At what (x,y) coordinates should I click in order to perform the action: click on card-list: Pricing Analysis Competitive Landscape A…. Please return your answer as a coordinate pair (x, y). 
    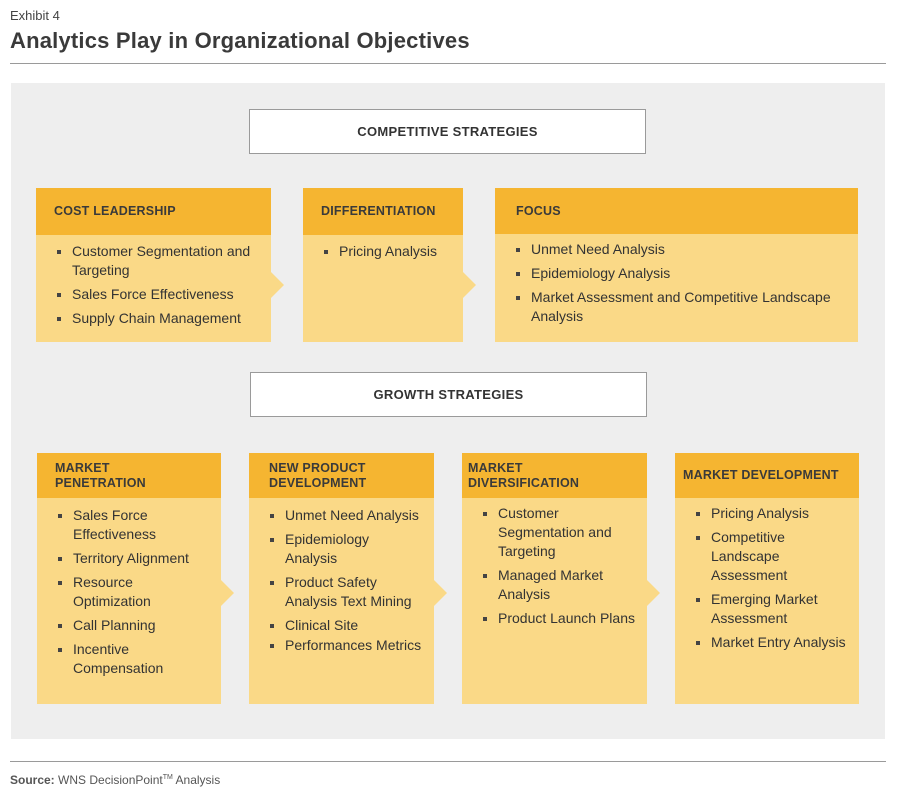
    Looking at the image, I should click on (772, 580).